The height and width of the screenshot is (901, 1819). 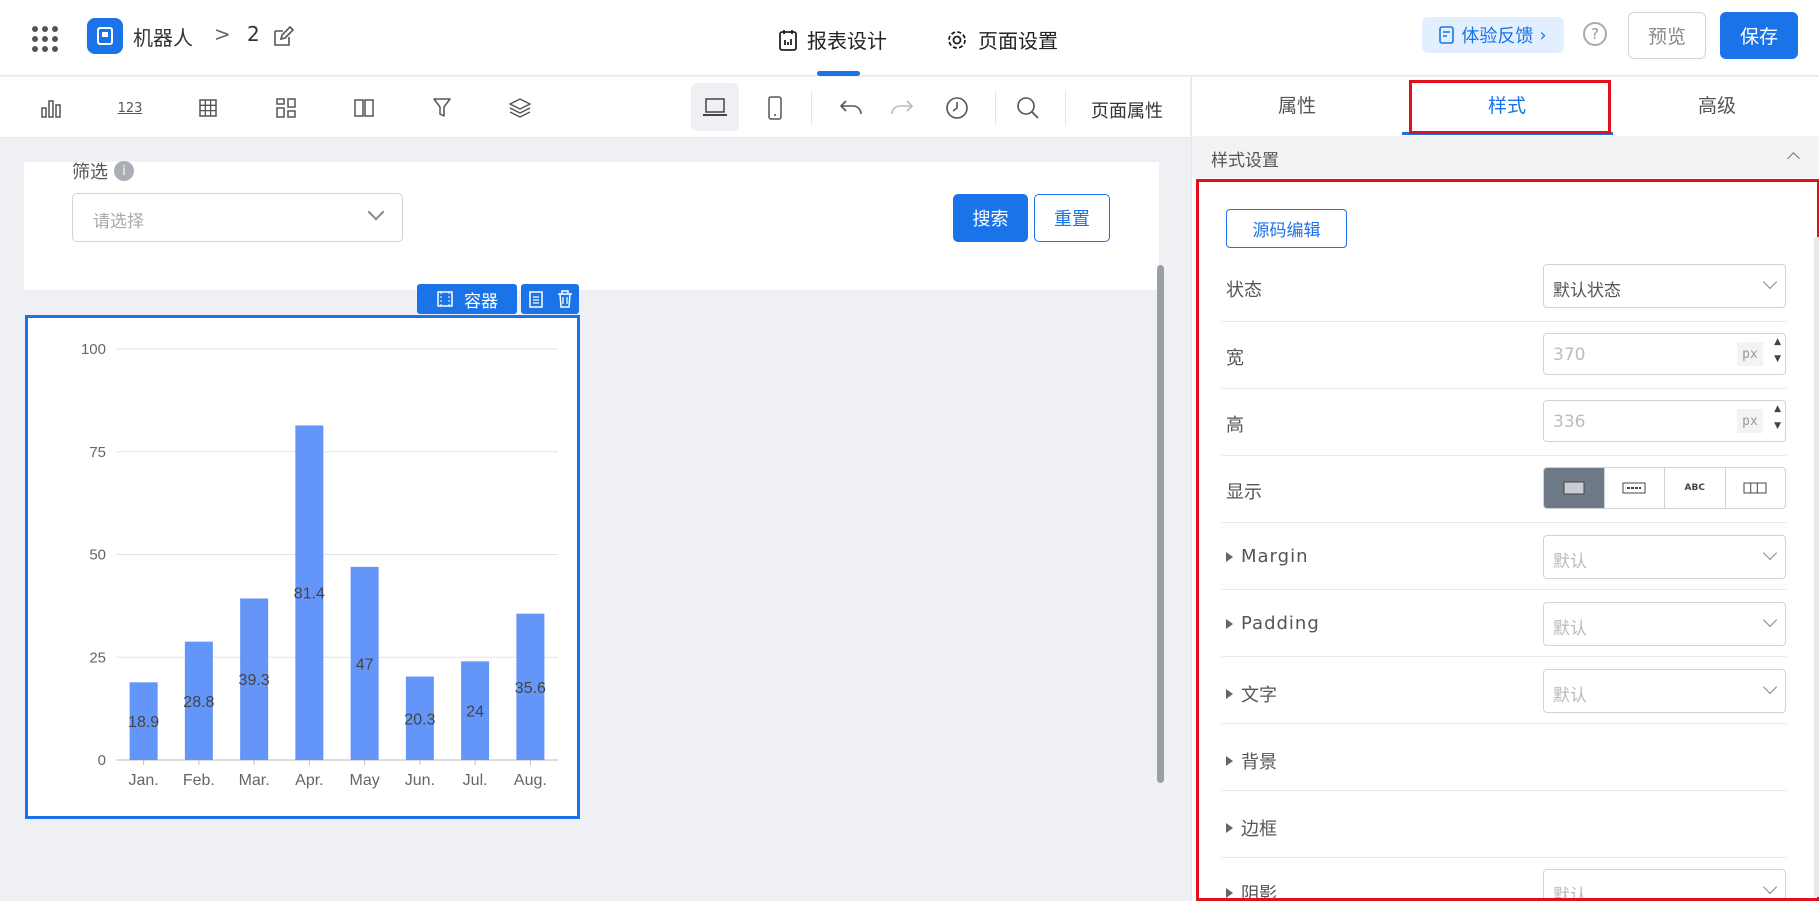 What do you see at coordinates (283, 38) in the screenshot?
I see `edit-icon` at bounding box center [283, 38].